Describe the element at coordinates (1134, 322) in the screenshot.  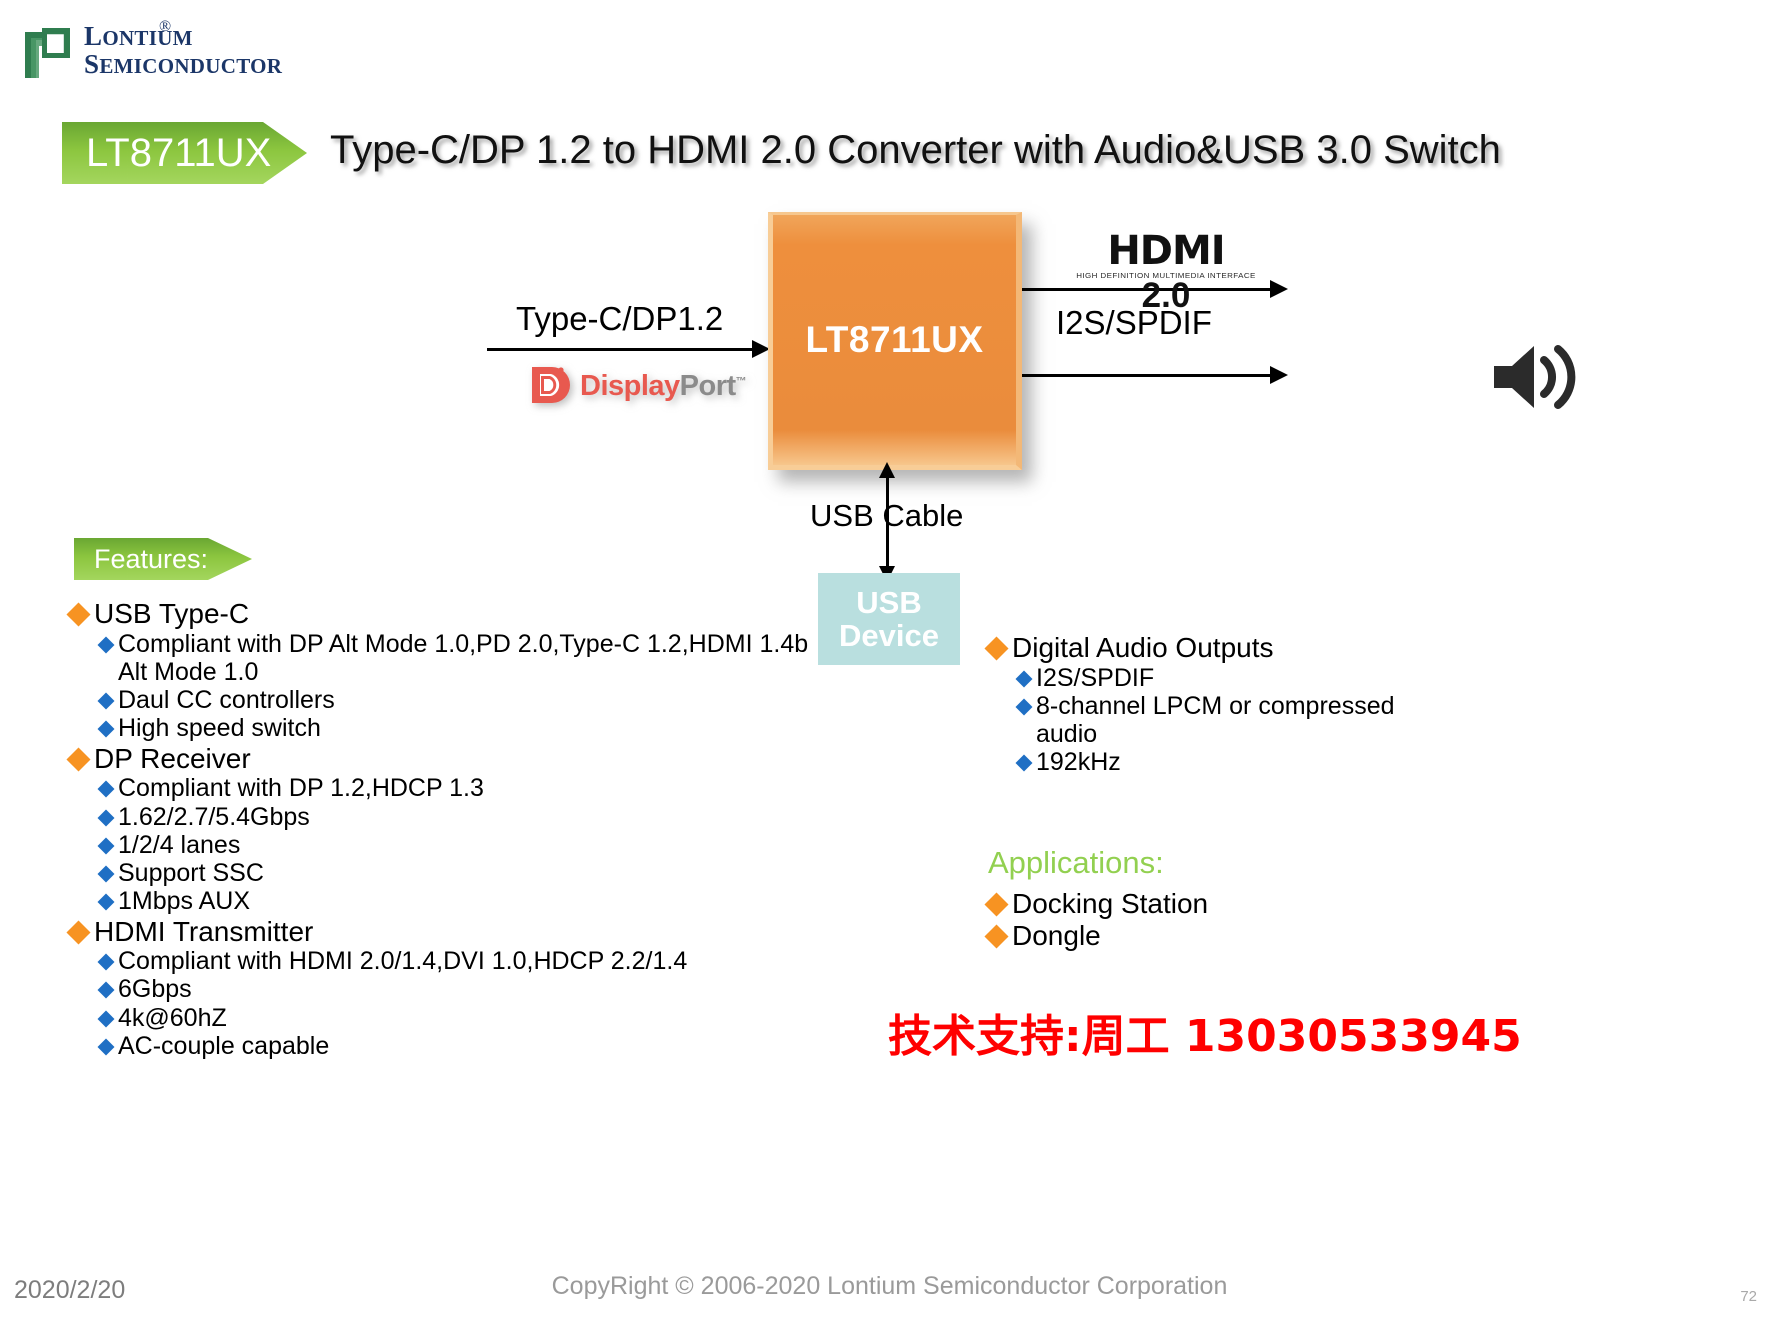
I see `audio-output-label: I2S/SPDIF` at that location.